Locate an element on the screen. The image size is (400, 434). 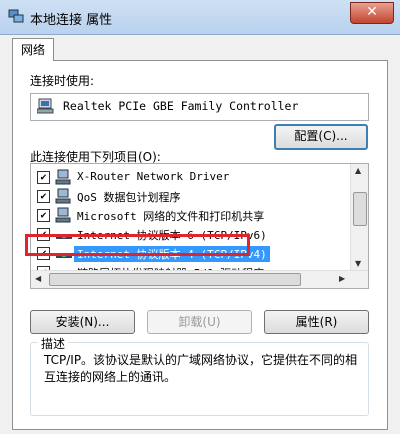
list-item: ✔ X-Router Network Driver is located at coordinates (190, 177).